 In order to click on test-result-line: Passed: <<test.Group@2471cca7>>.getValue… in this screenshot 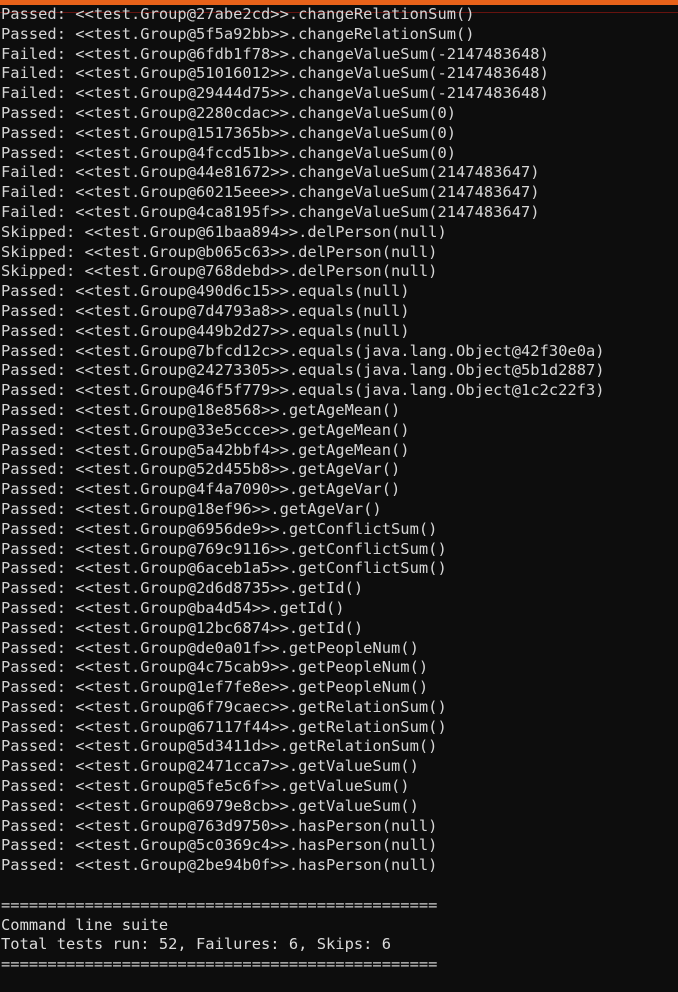, I will do `click(210, 766)`.